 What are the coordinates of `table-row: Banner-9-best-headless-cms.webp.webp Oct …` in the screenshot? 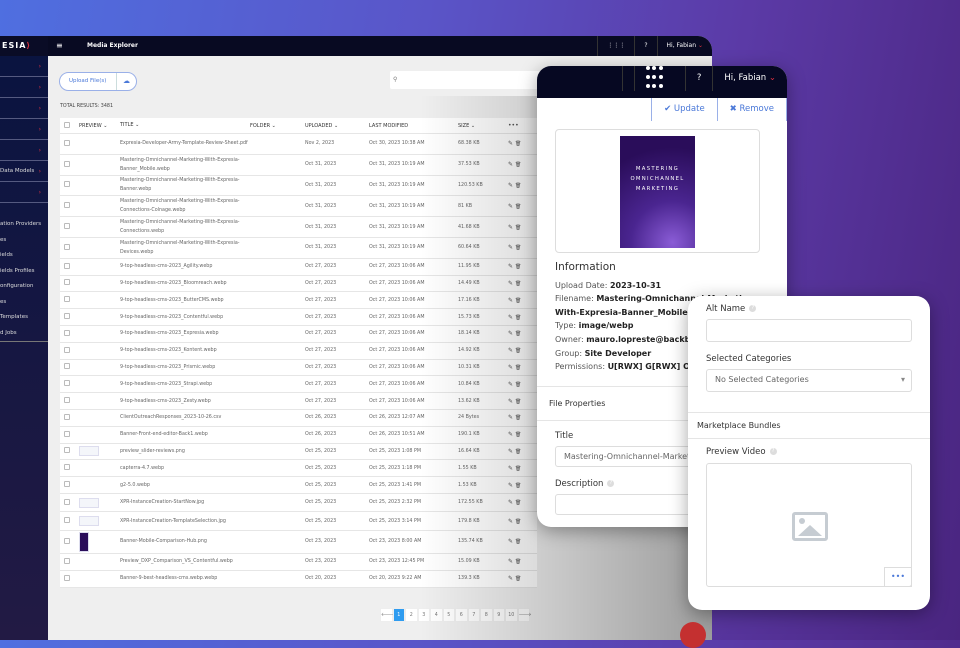 It's located at (298, 579).